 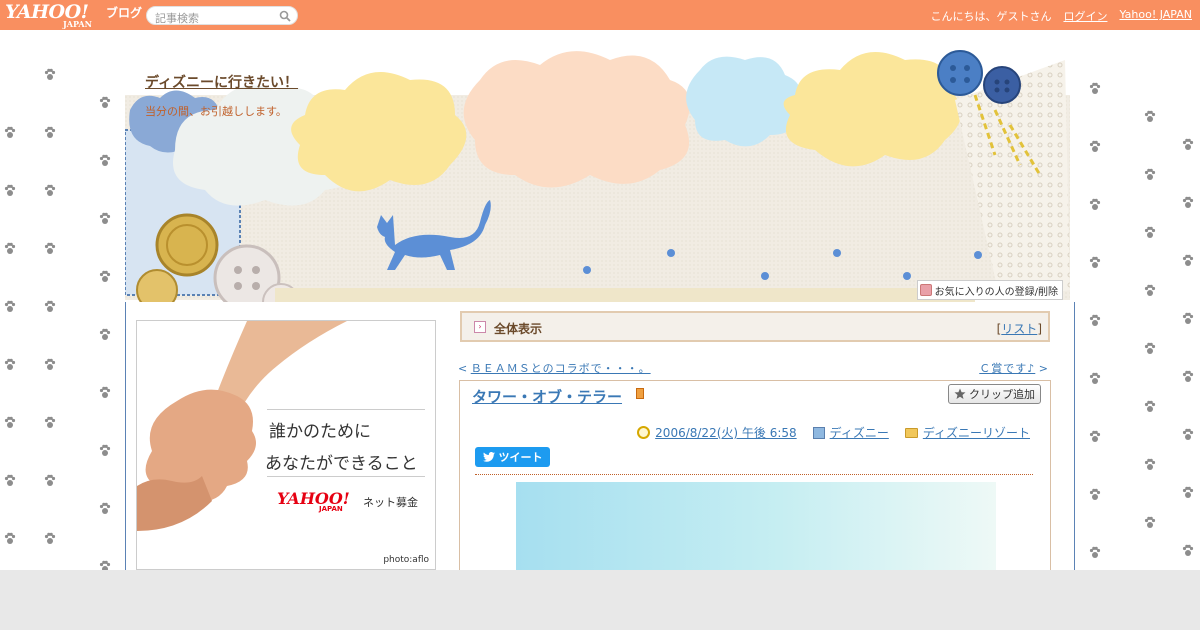 I want to click on ad-rule-bottom, so click(x=346, y=476).